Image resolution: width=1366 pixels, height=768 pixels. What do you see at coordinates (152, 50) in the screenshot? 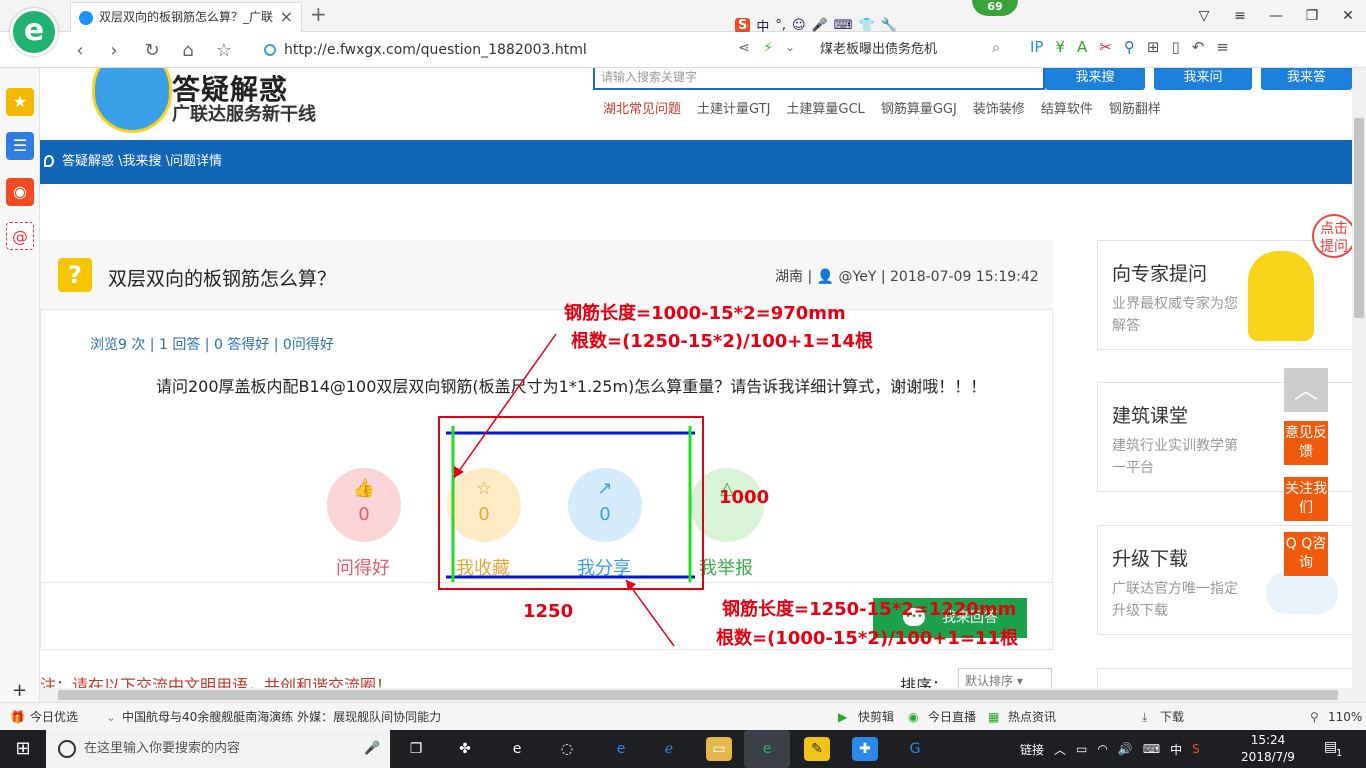
I see `reload-icon: ↻` at bounding box center [152, 50].